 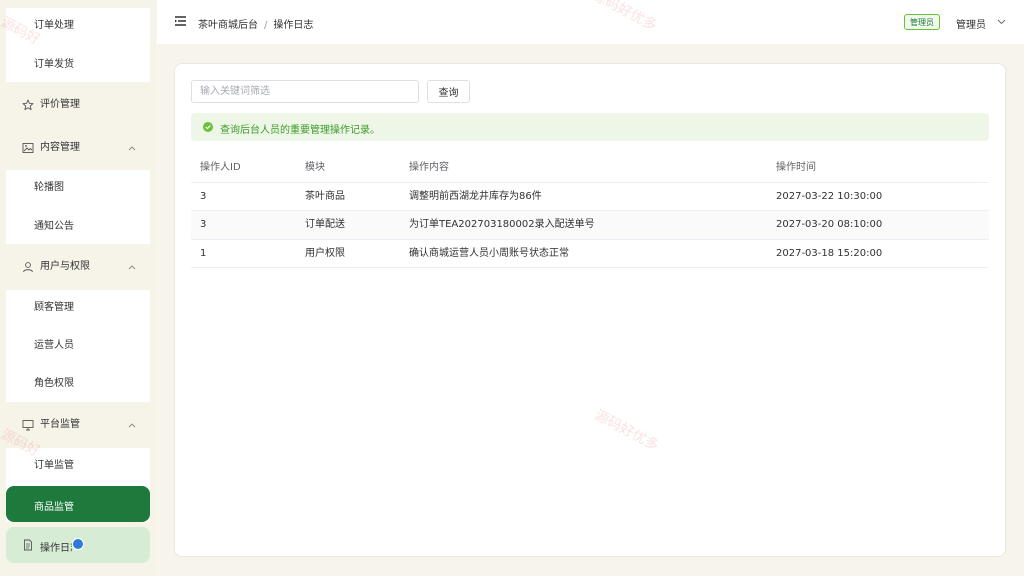 What do you see at coordinates (78, 207) in the screenshot?
I see `sidebar-content-submenu` at bounding box center [78, 207].